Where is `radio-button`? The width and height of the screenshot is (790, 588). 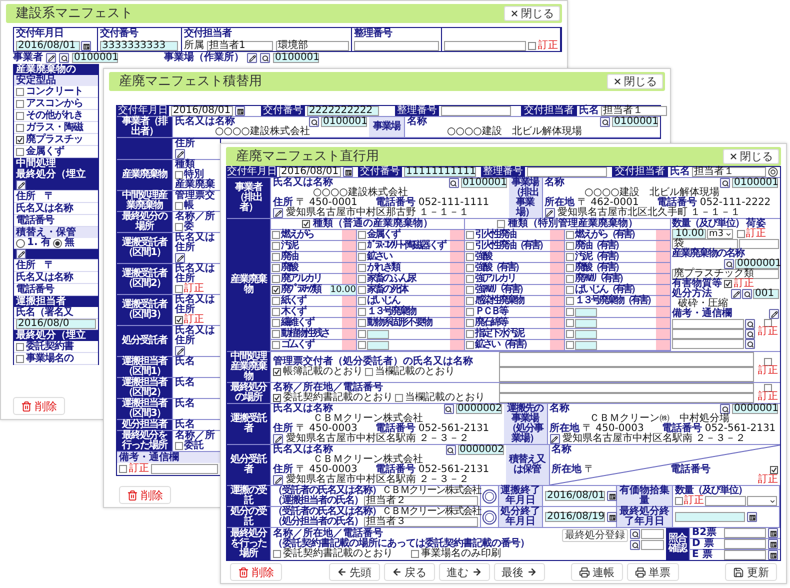 radio-button is located at coordinates (57, 243).